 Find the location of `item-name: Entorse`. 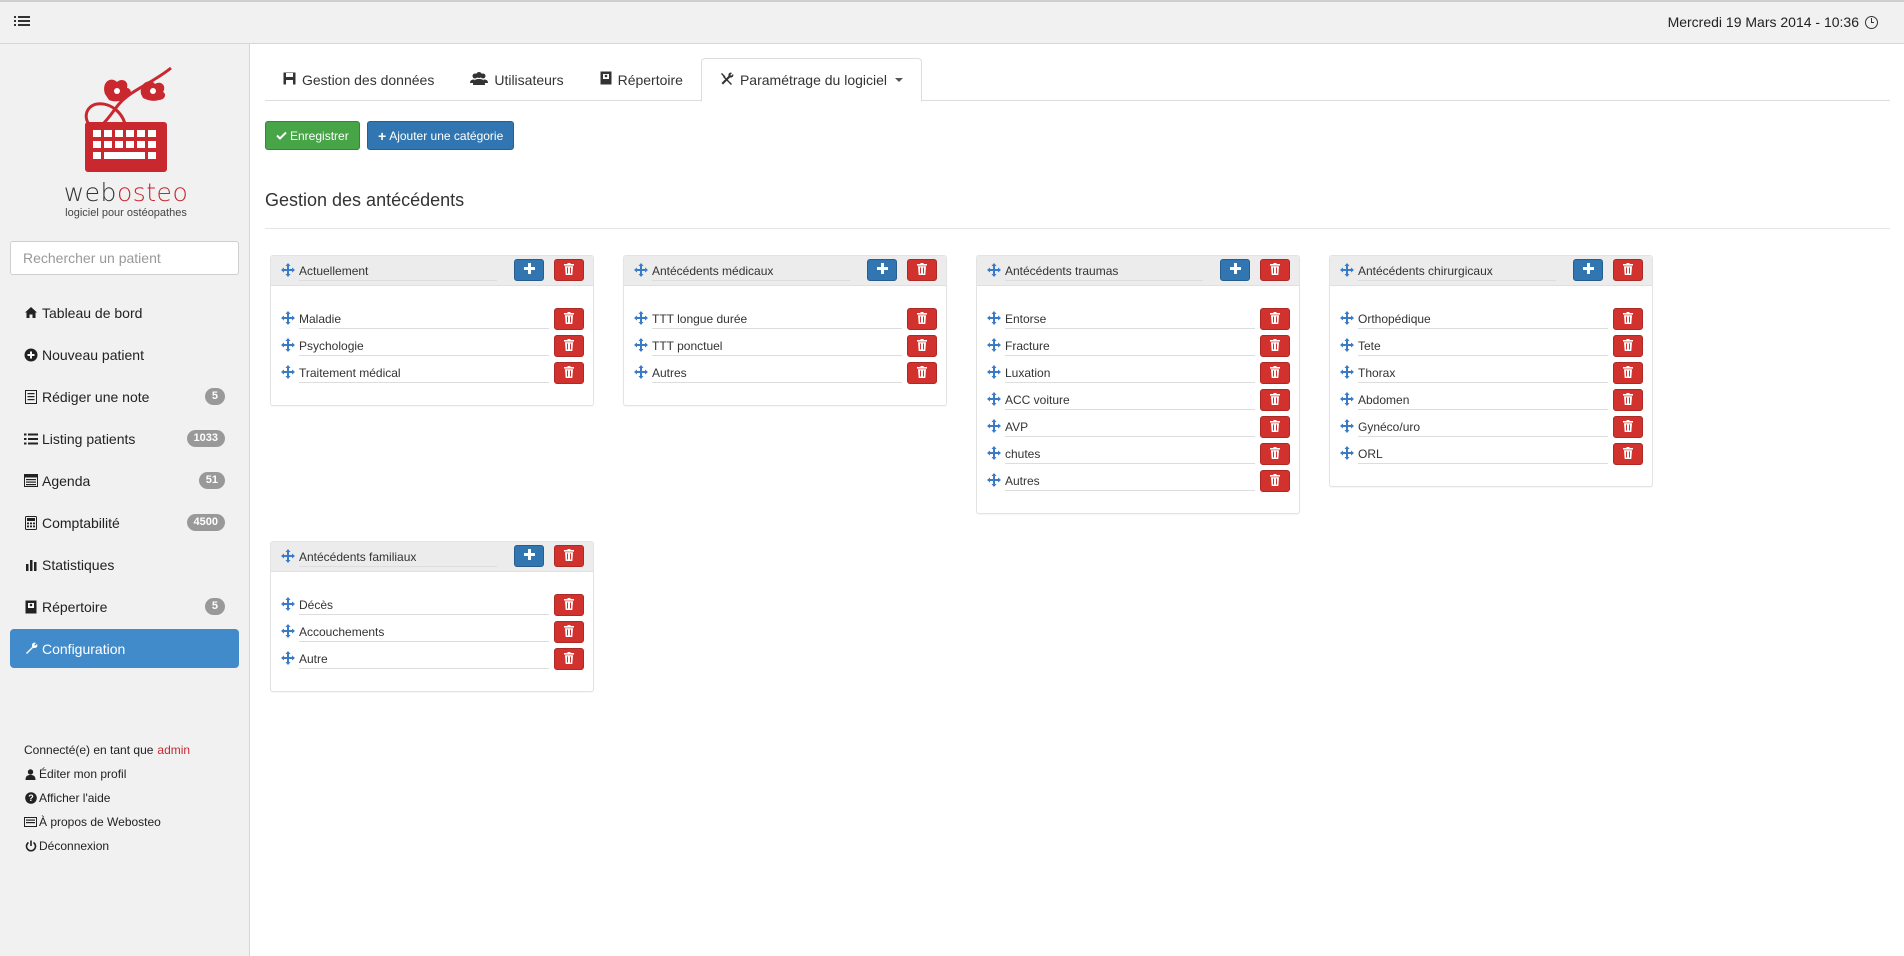

item-name: Entorse is located at coordinates (1130, 320).